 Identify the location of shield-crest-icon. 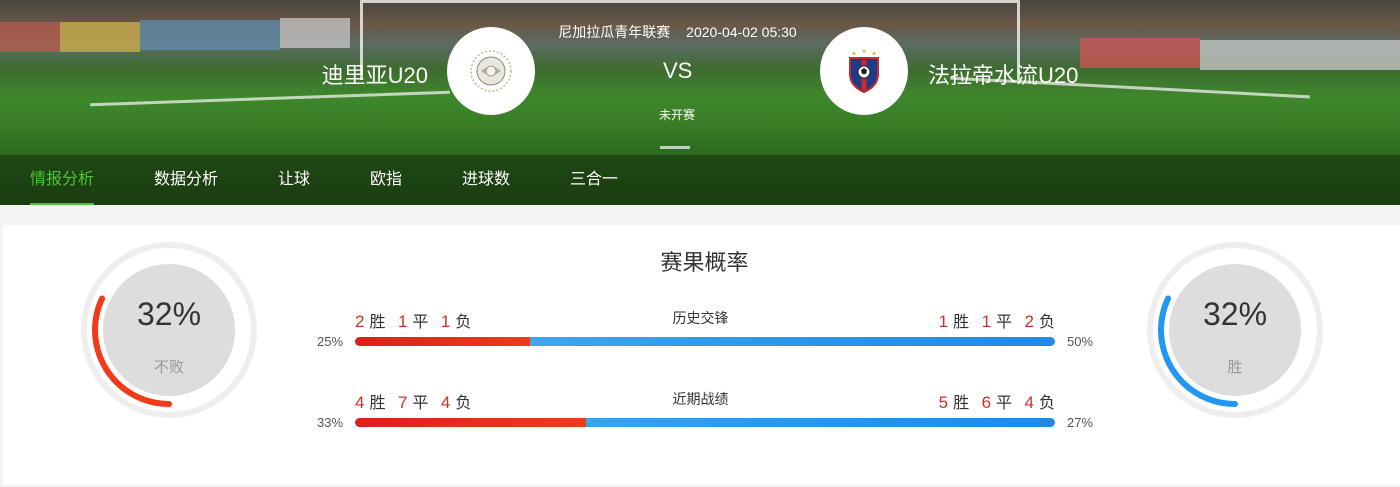
(864, 71).